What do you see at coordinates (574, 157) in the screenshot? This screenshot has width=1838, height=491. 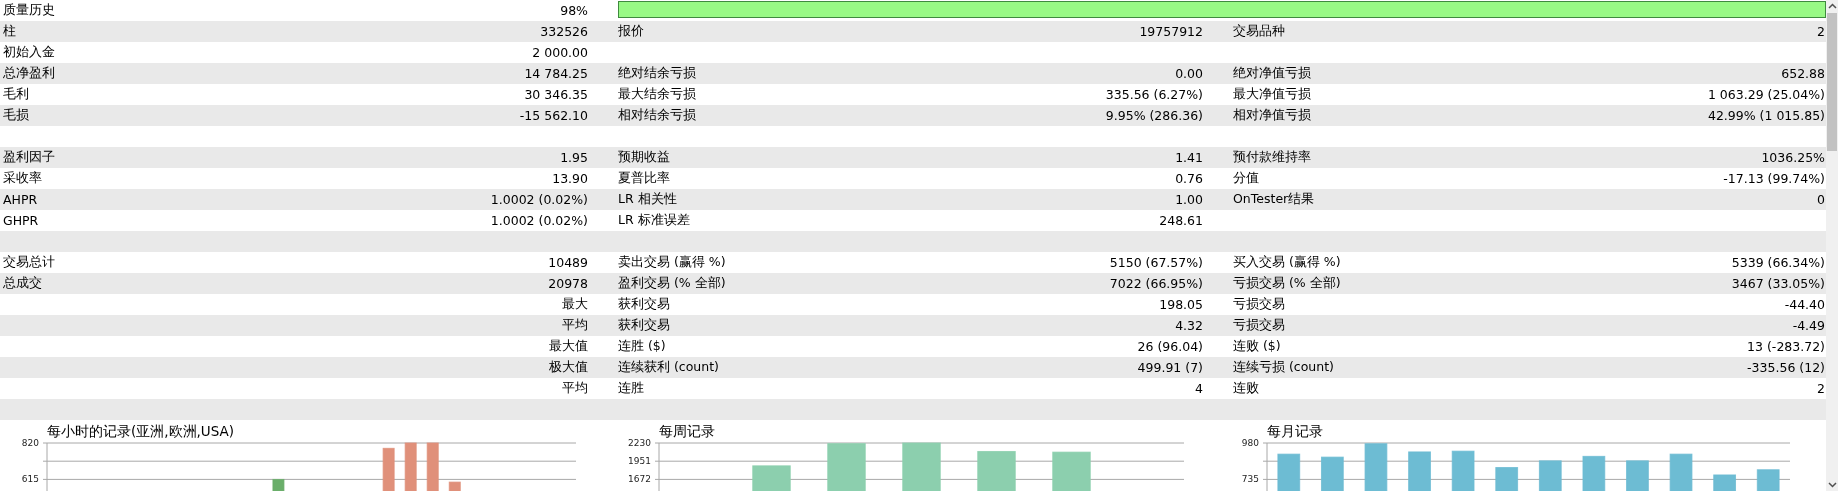 I see `stat-value: 1.95` at bounding box center [574, 157].